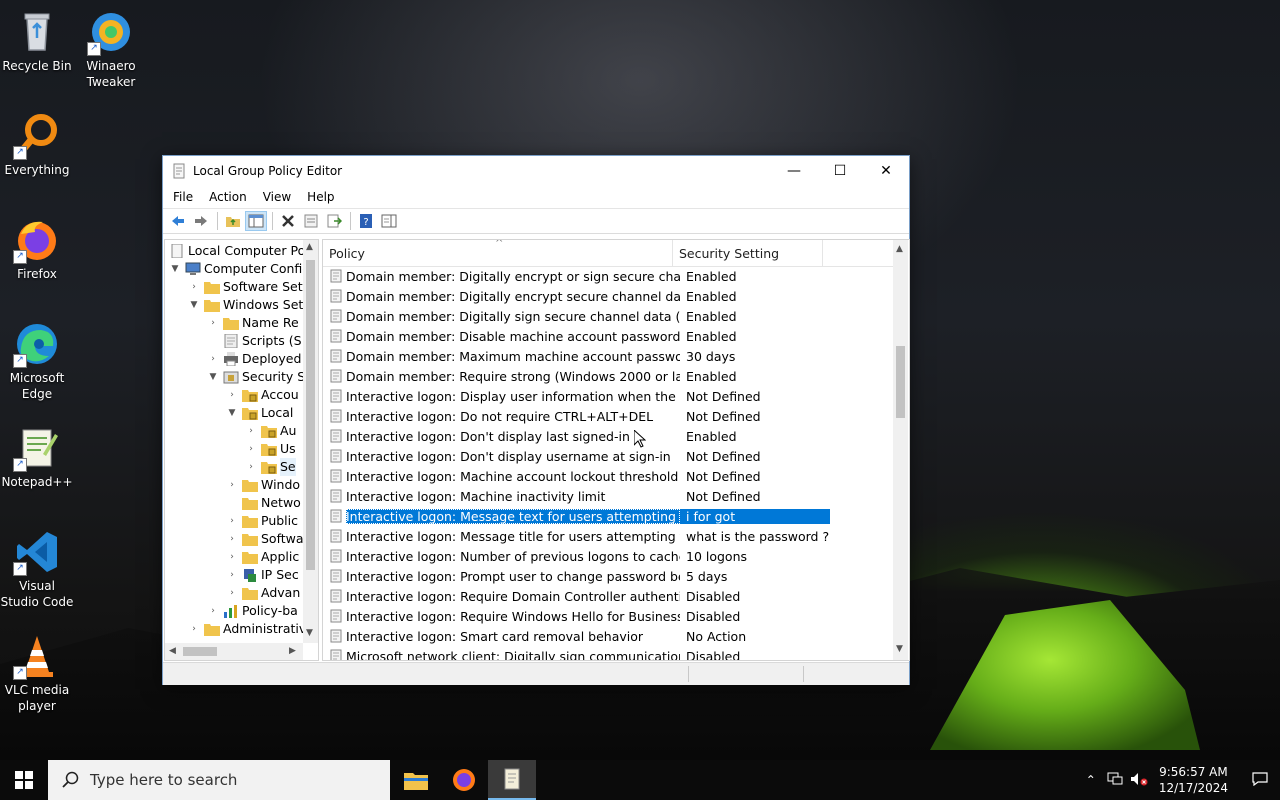 The image size is (1280, 800). Describe the element at coordinates (259, 413) in the screenshot. I see `tree-item-local-policies: ▼ Local` at that location.